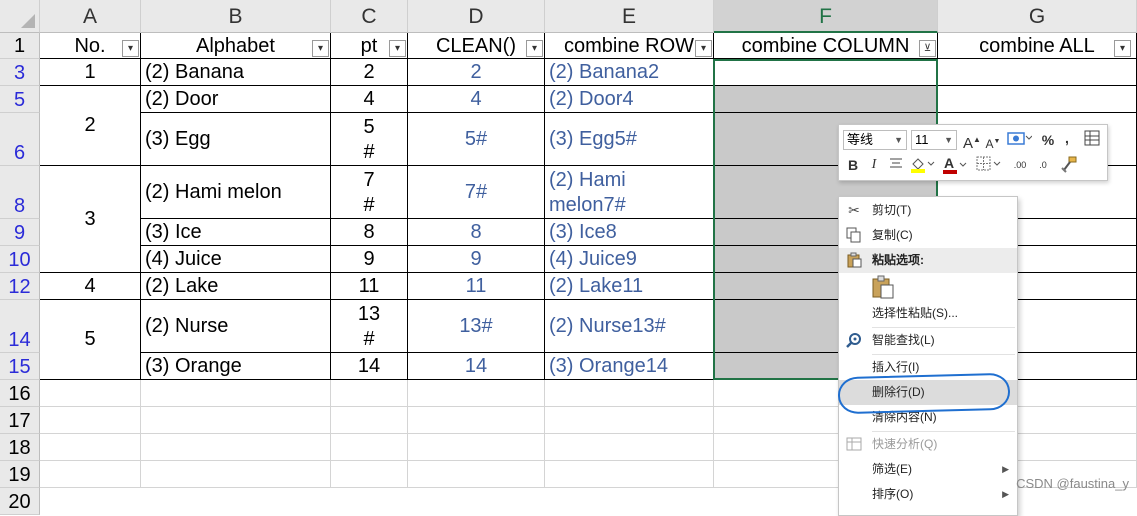 This screenshot has width=1137, height=516. What do you see at coordinates (1020, 165) in the screenshot?
I see `increase-decimal-button: .00` at bounding box center [1020, 165].